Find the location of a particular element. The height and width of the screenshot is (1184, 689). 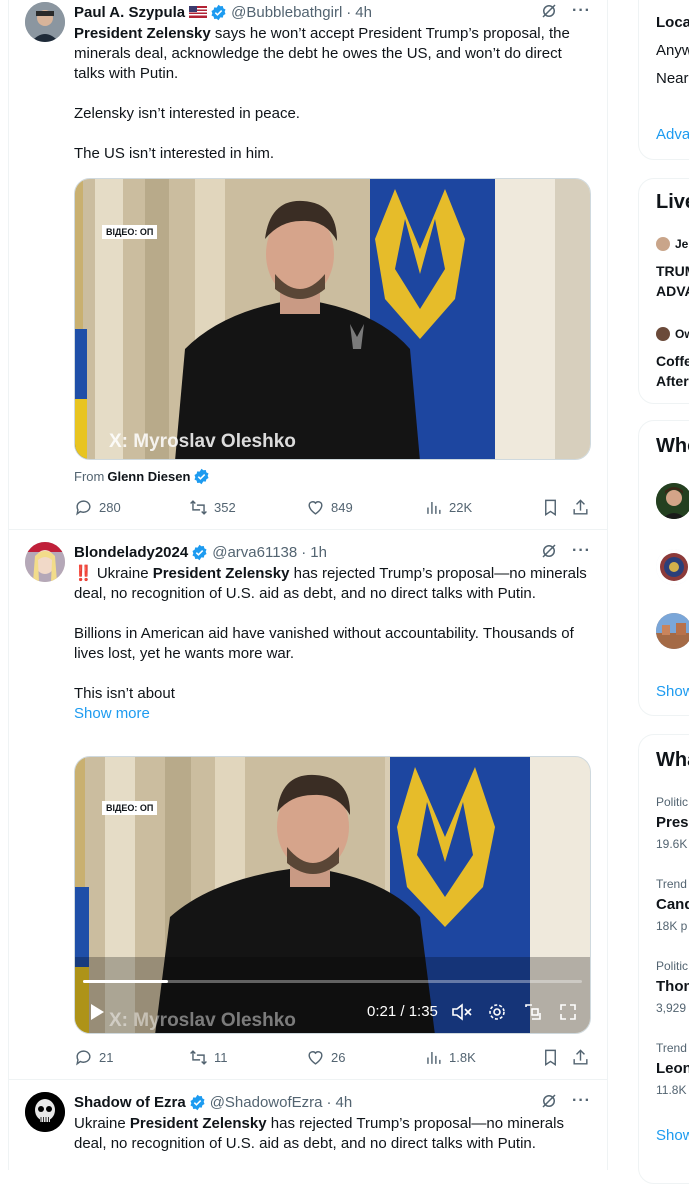

advanced-search-link: Adva is located at coordinates (672, 134).